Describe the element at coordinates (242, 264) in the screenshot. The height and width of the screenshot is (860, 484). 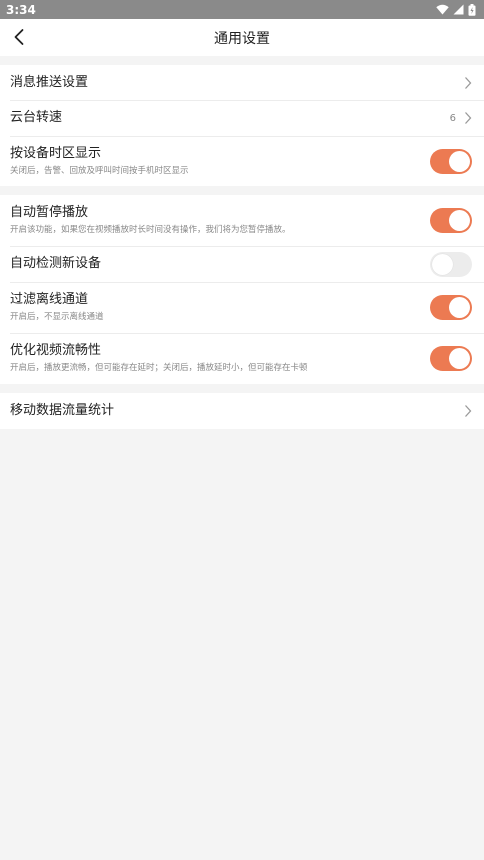
I see `auto-detect-device-row: 自动检测新设备` at that location.